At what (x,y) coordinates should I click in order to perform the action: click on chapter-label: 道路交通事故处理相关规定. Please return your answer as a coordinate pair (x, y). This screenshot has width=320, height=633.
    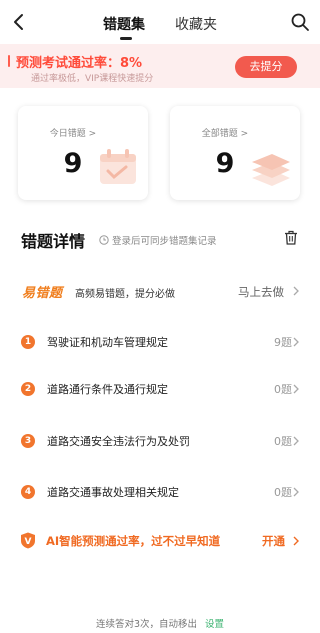
    Looking at the image, I should click on (113, 492).